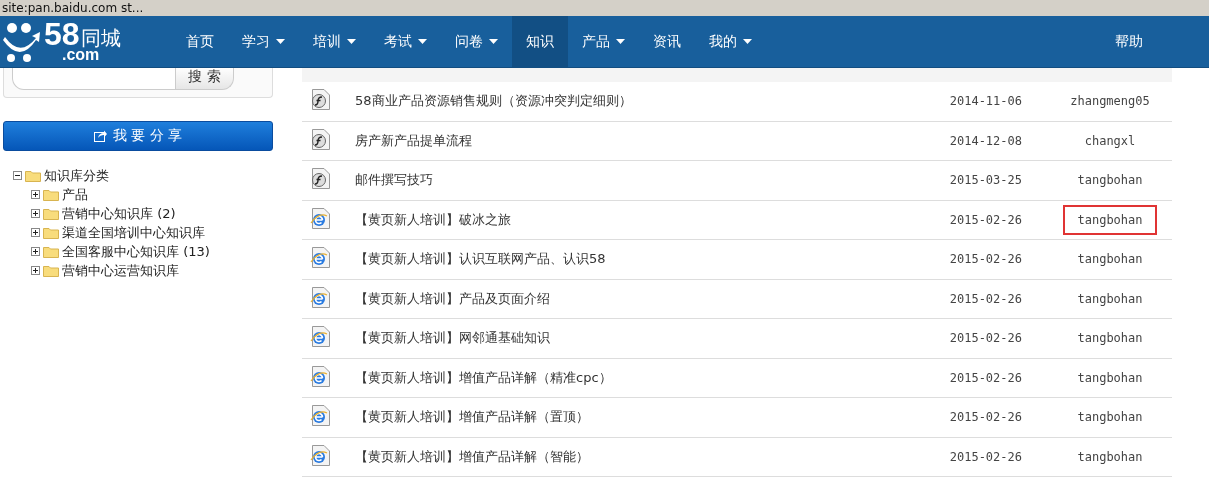 This screenshot has width=1209, height=496. I want to click on document-link: 58商业产品资源销售规则（资源冲突判定细则）, so click(626, 101).